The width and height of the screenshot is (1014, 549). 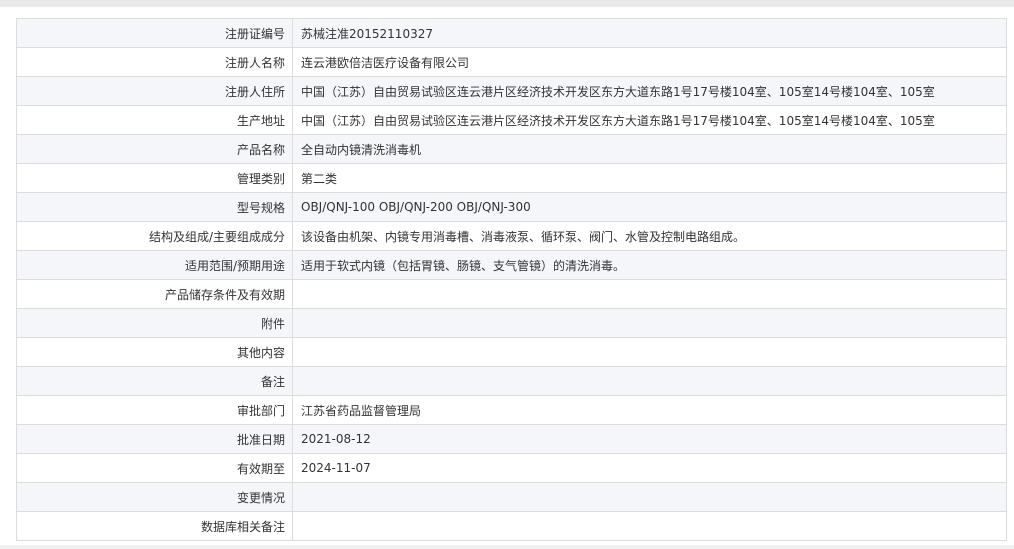 What do you see at coordinates (649, 265) in the screenshot?
I see `field-value-intended-use: 适用于软式内镜（包括胃镜、肠镜、支气管镜）的清洗消毒。` at bounding box center [649, 265].